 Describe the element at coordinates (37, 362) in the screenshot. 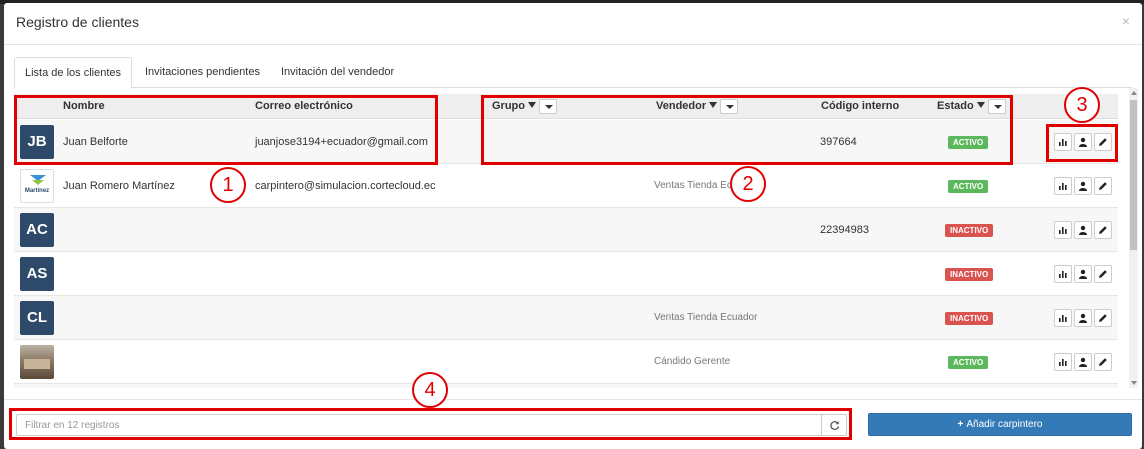

I see `avatar` at that location.